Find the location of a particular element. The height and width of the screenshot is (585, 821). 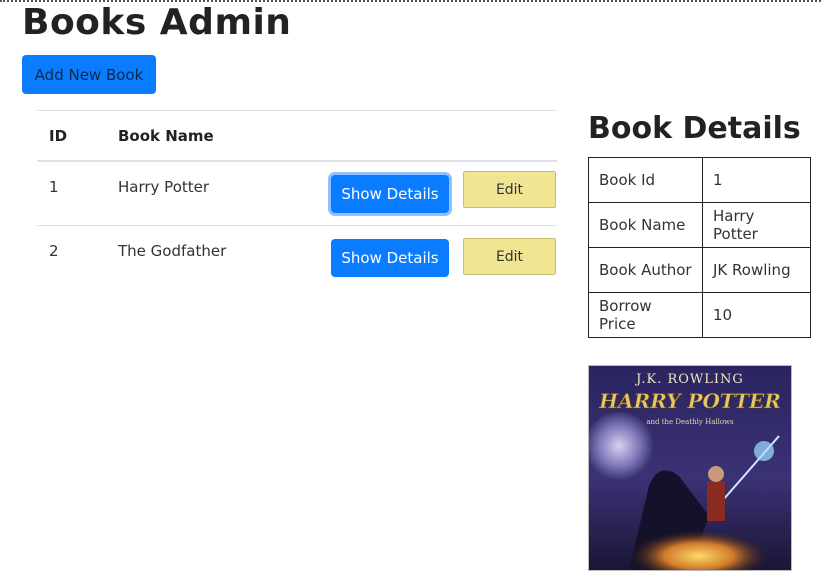

details-key: Book Id is located at coordinates (645, 180).